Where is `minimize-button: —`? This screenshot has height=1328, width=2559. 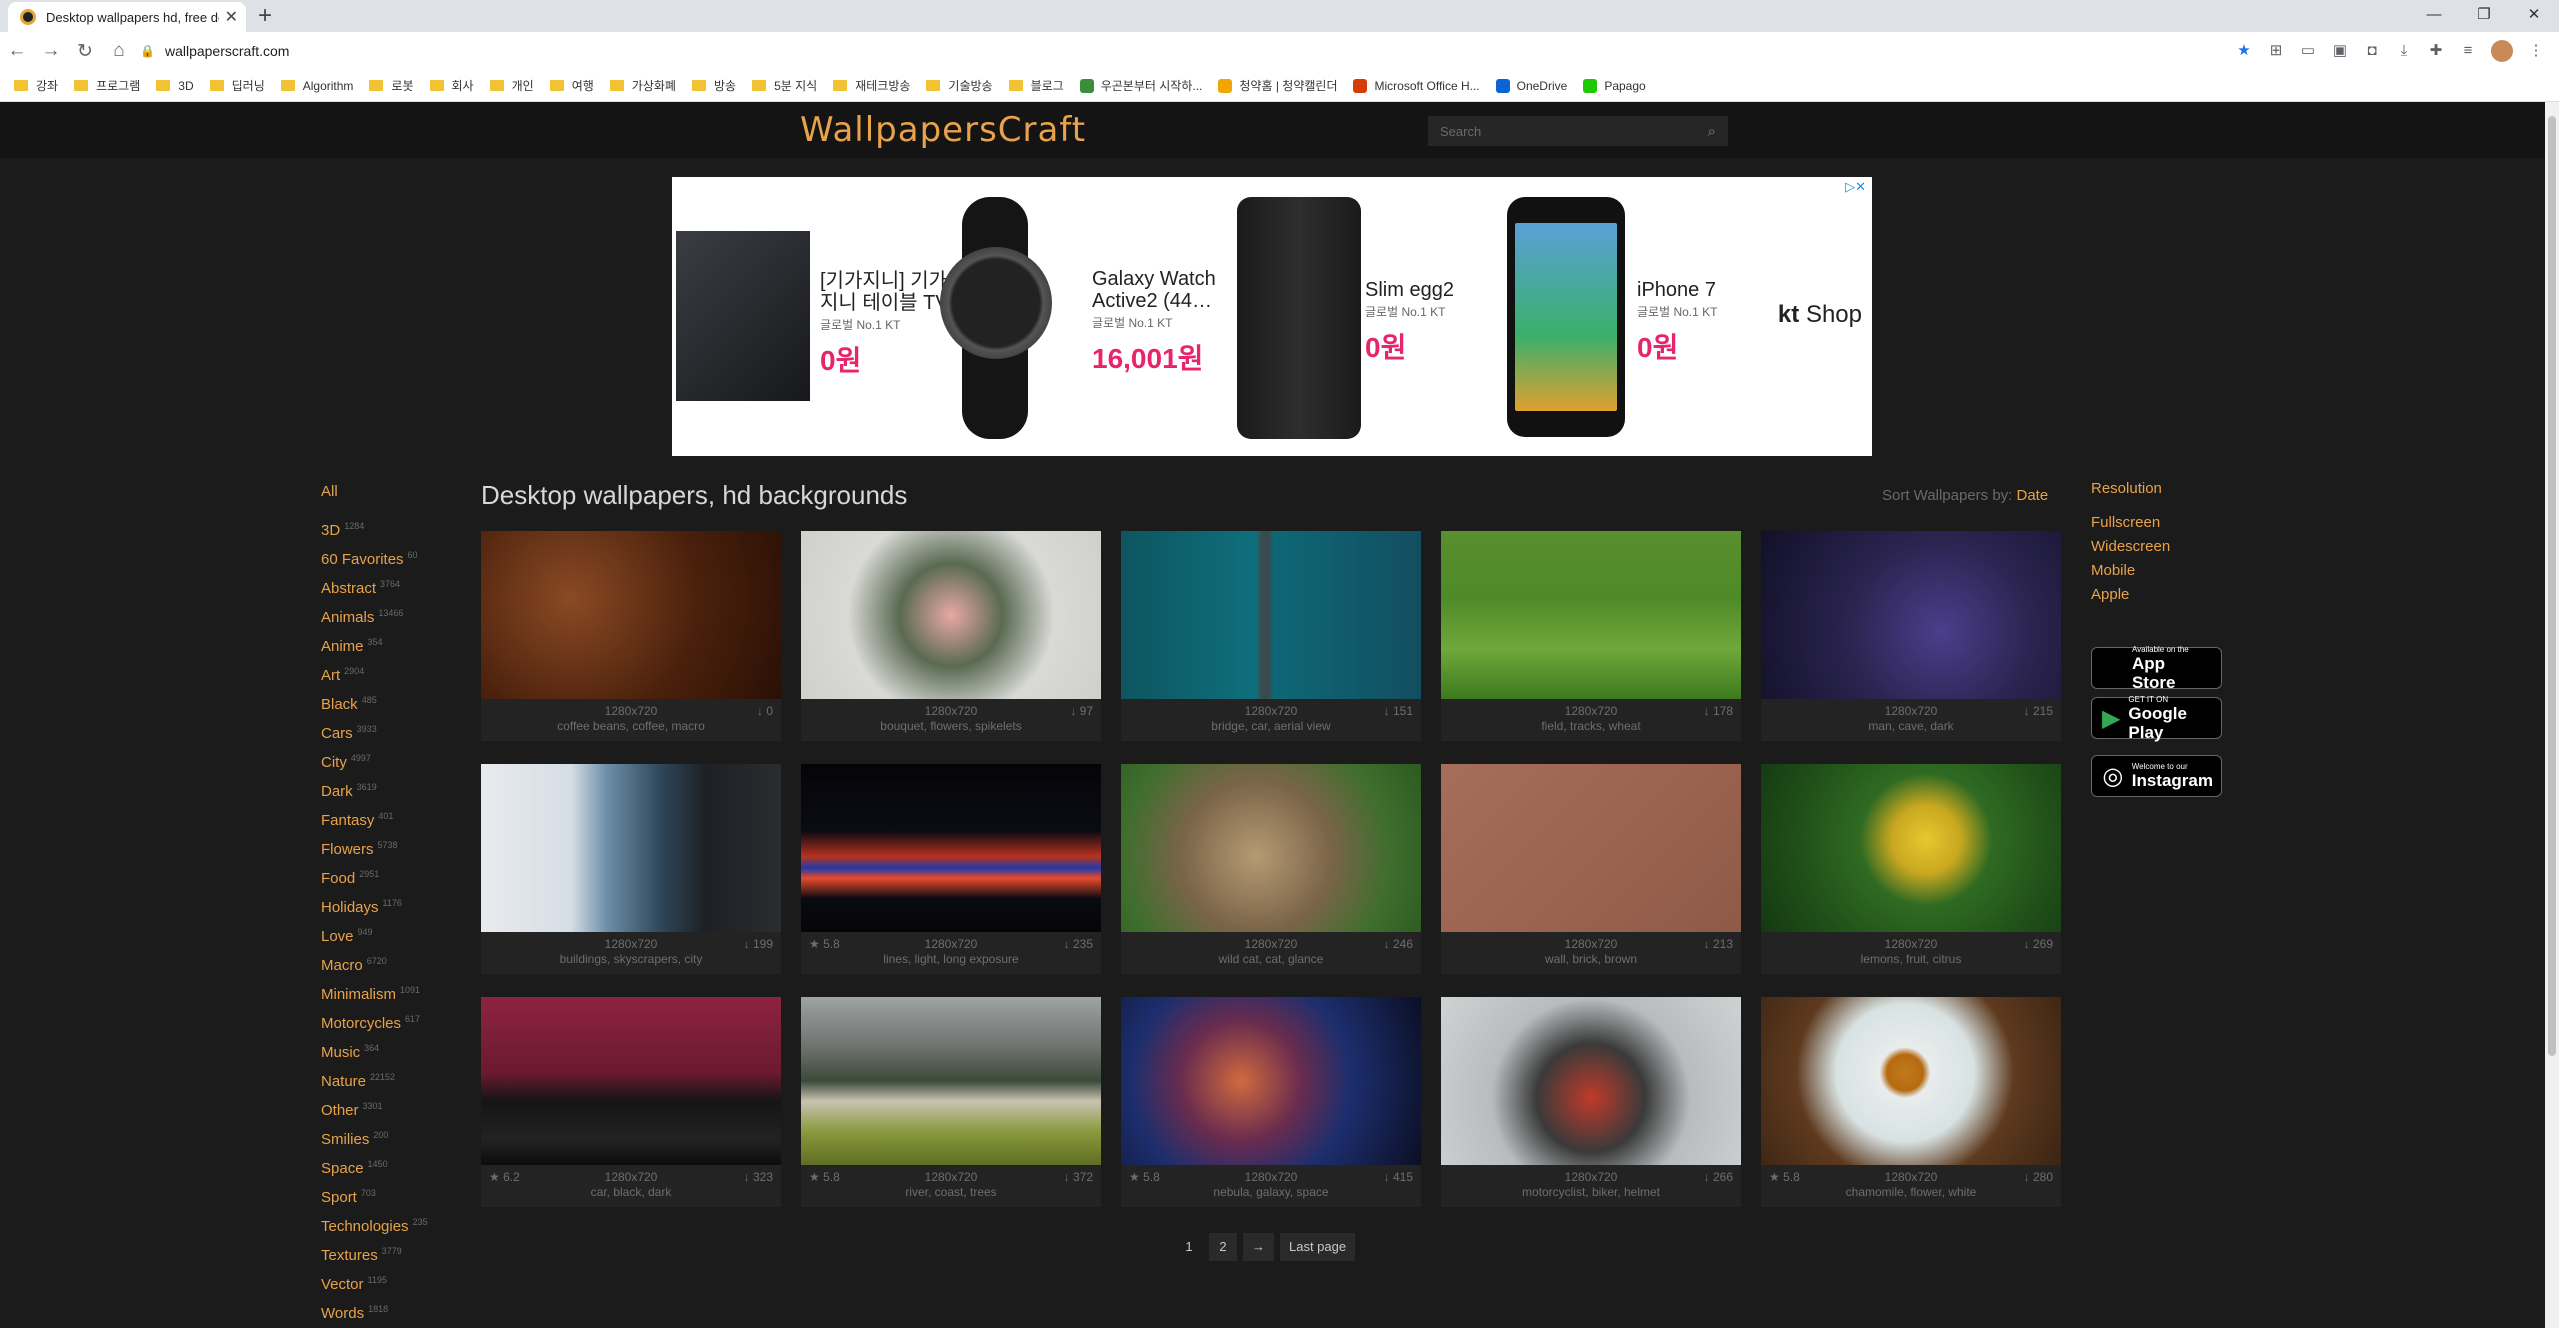 minimize-button: — is located at coordinates (2434, 16).